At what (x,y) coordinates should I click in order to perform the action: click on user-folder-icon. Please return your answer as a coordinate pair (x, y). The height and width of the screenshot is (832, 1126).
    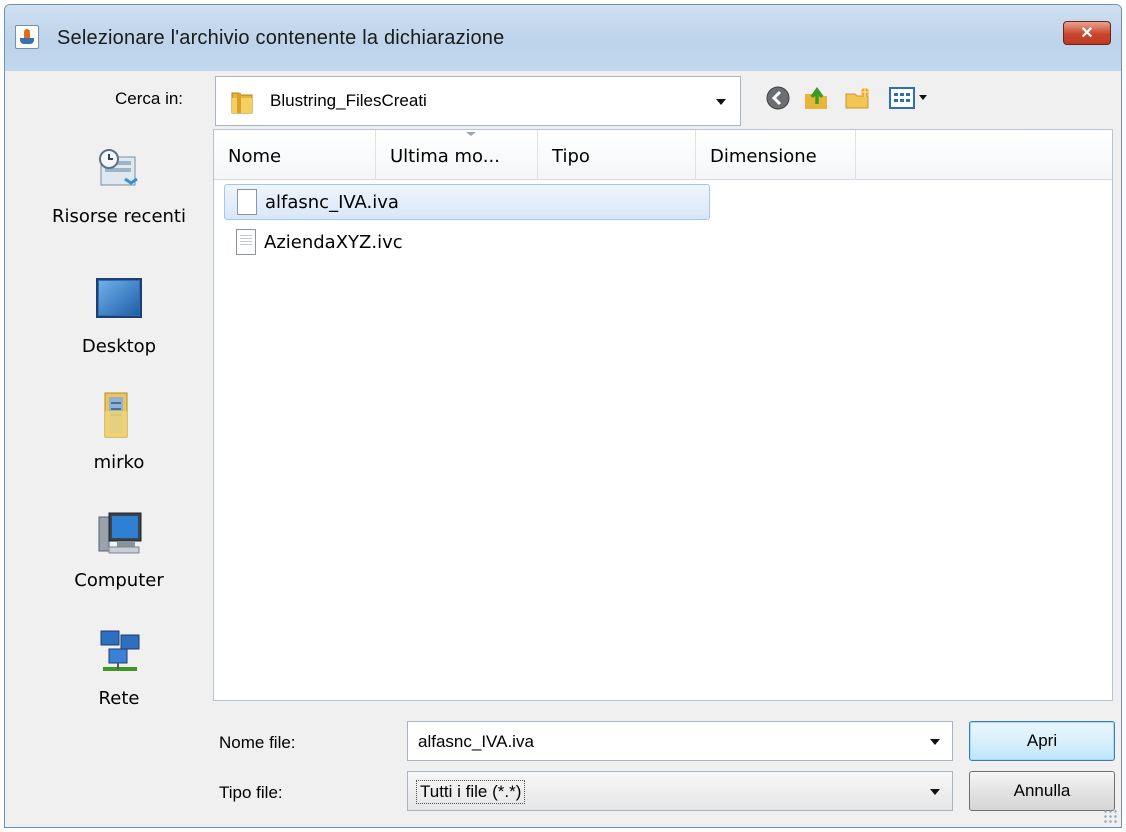
    Looking at the image, I should click on (116, 415).